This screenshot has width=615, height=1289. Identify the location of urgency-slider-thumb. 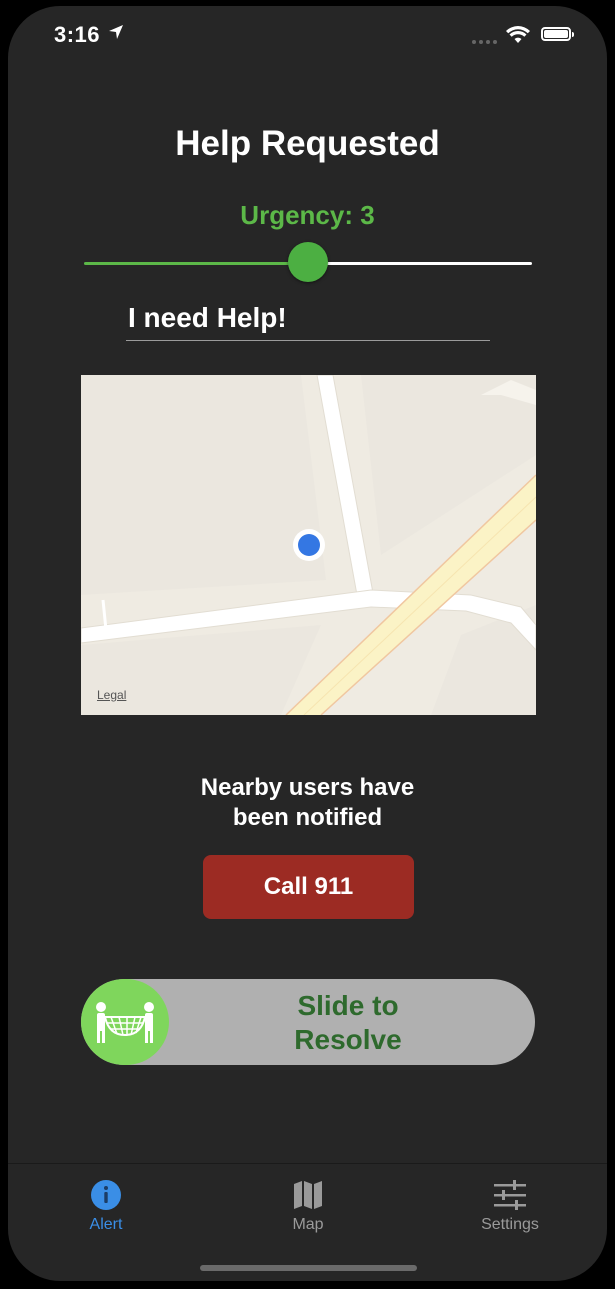
(308, 262).